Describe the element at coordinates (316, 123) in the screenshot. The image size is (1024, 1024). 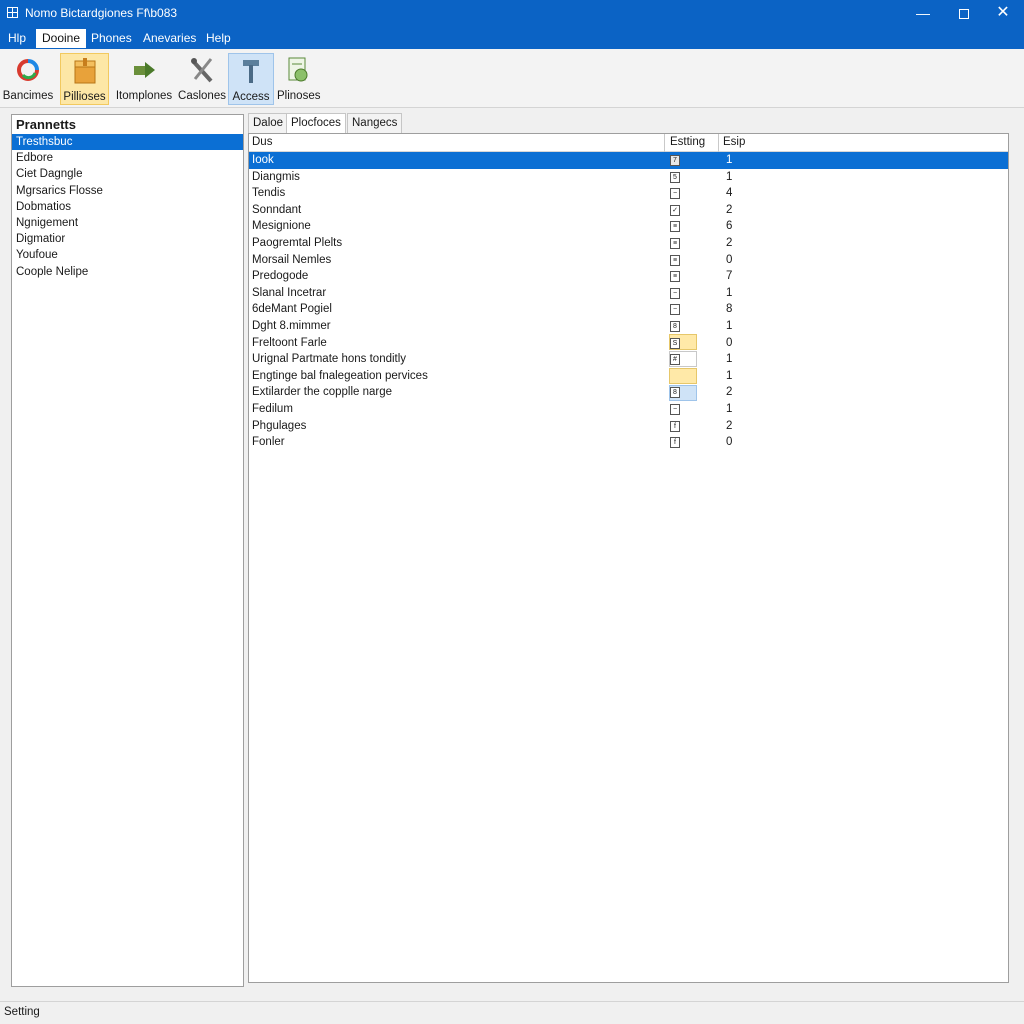
I see `tab-plocfoces: Plocfoces` at that location.